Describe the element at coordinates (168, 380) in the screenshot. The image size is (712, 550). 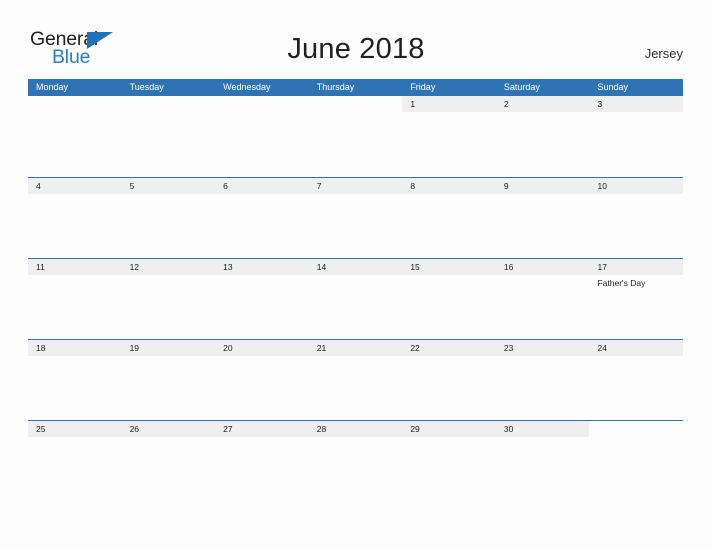
I see `calendar-day-cell: 19` at that location.